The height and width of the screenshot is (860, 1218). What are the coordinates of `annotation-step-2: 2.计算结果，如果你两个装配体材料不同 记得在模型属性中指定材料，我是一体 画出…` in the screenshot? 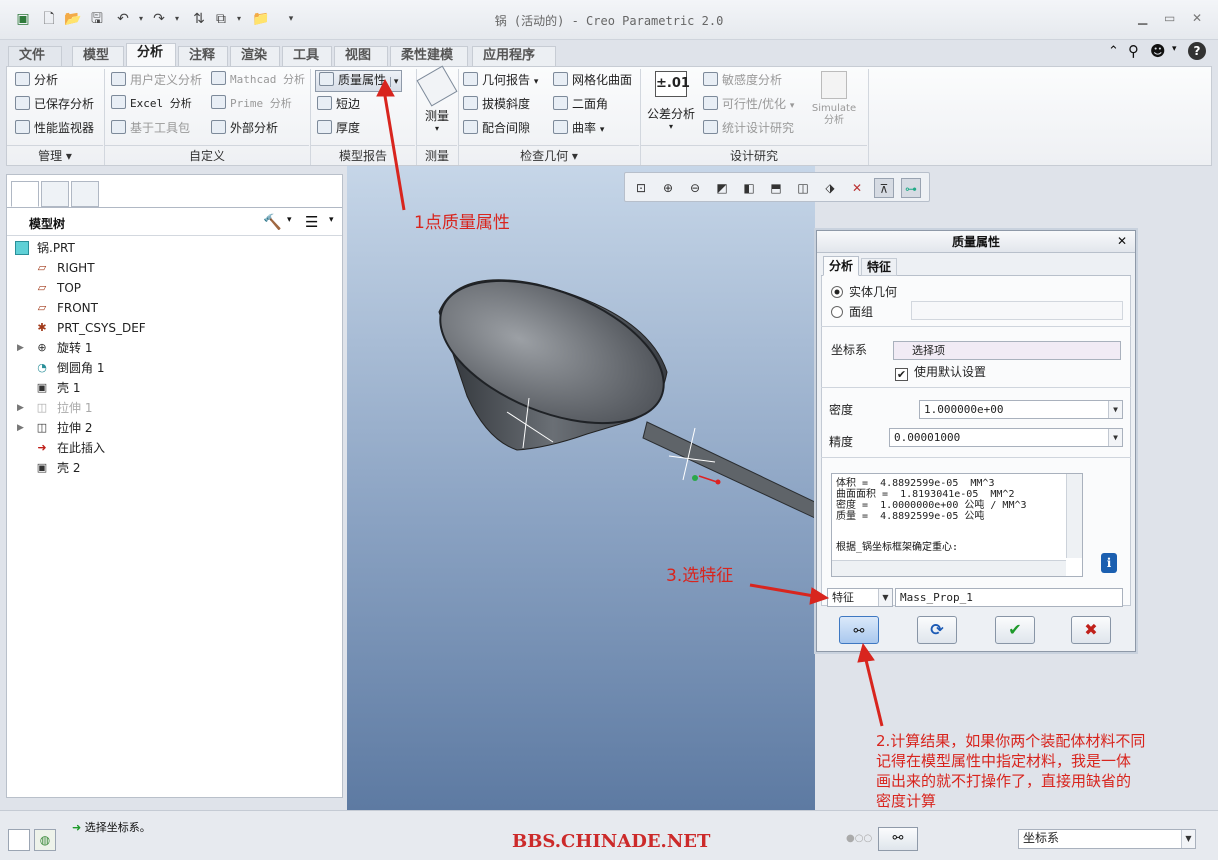 It's located at (1011, 771).